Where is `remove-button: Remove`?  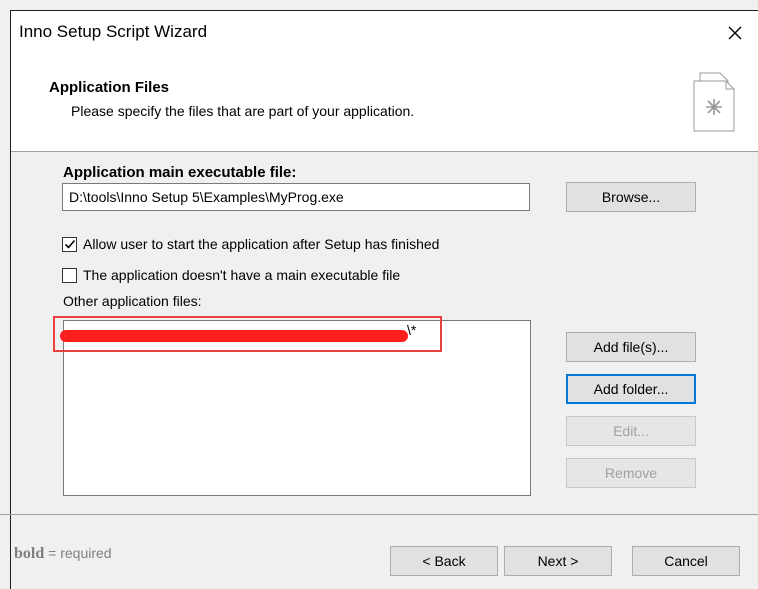
remove-button: Remove is located at coordinates (631, 473).